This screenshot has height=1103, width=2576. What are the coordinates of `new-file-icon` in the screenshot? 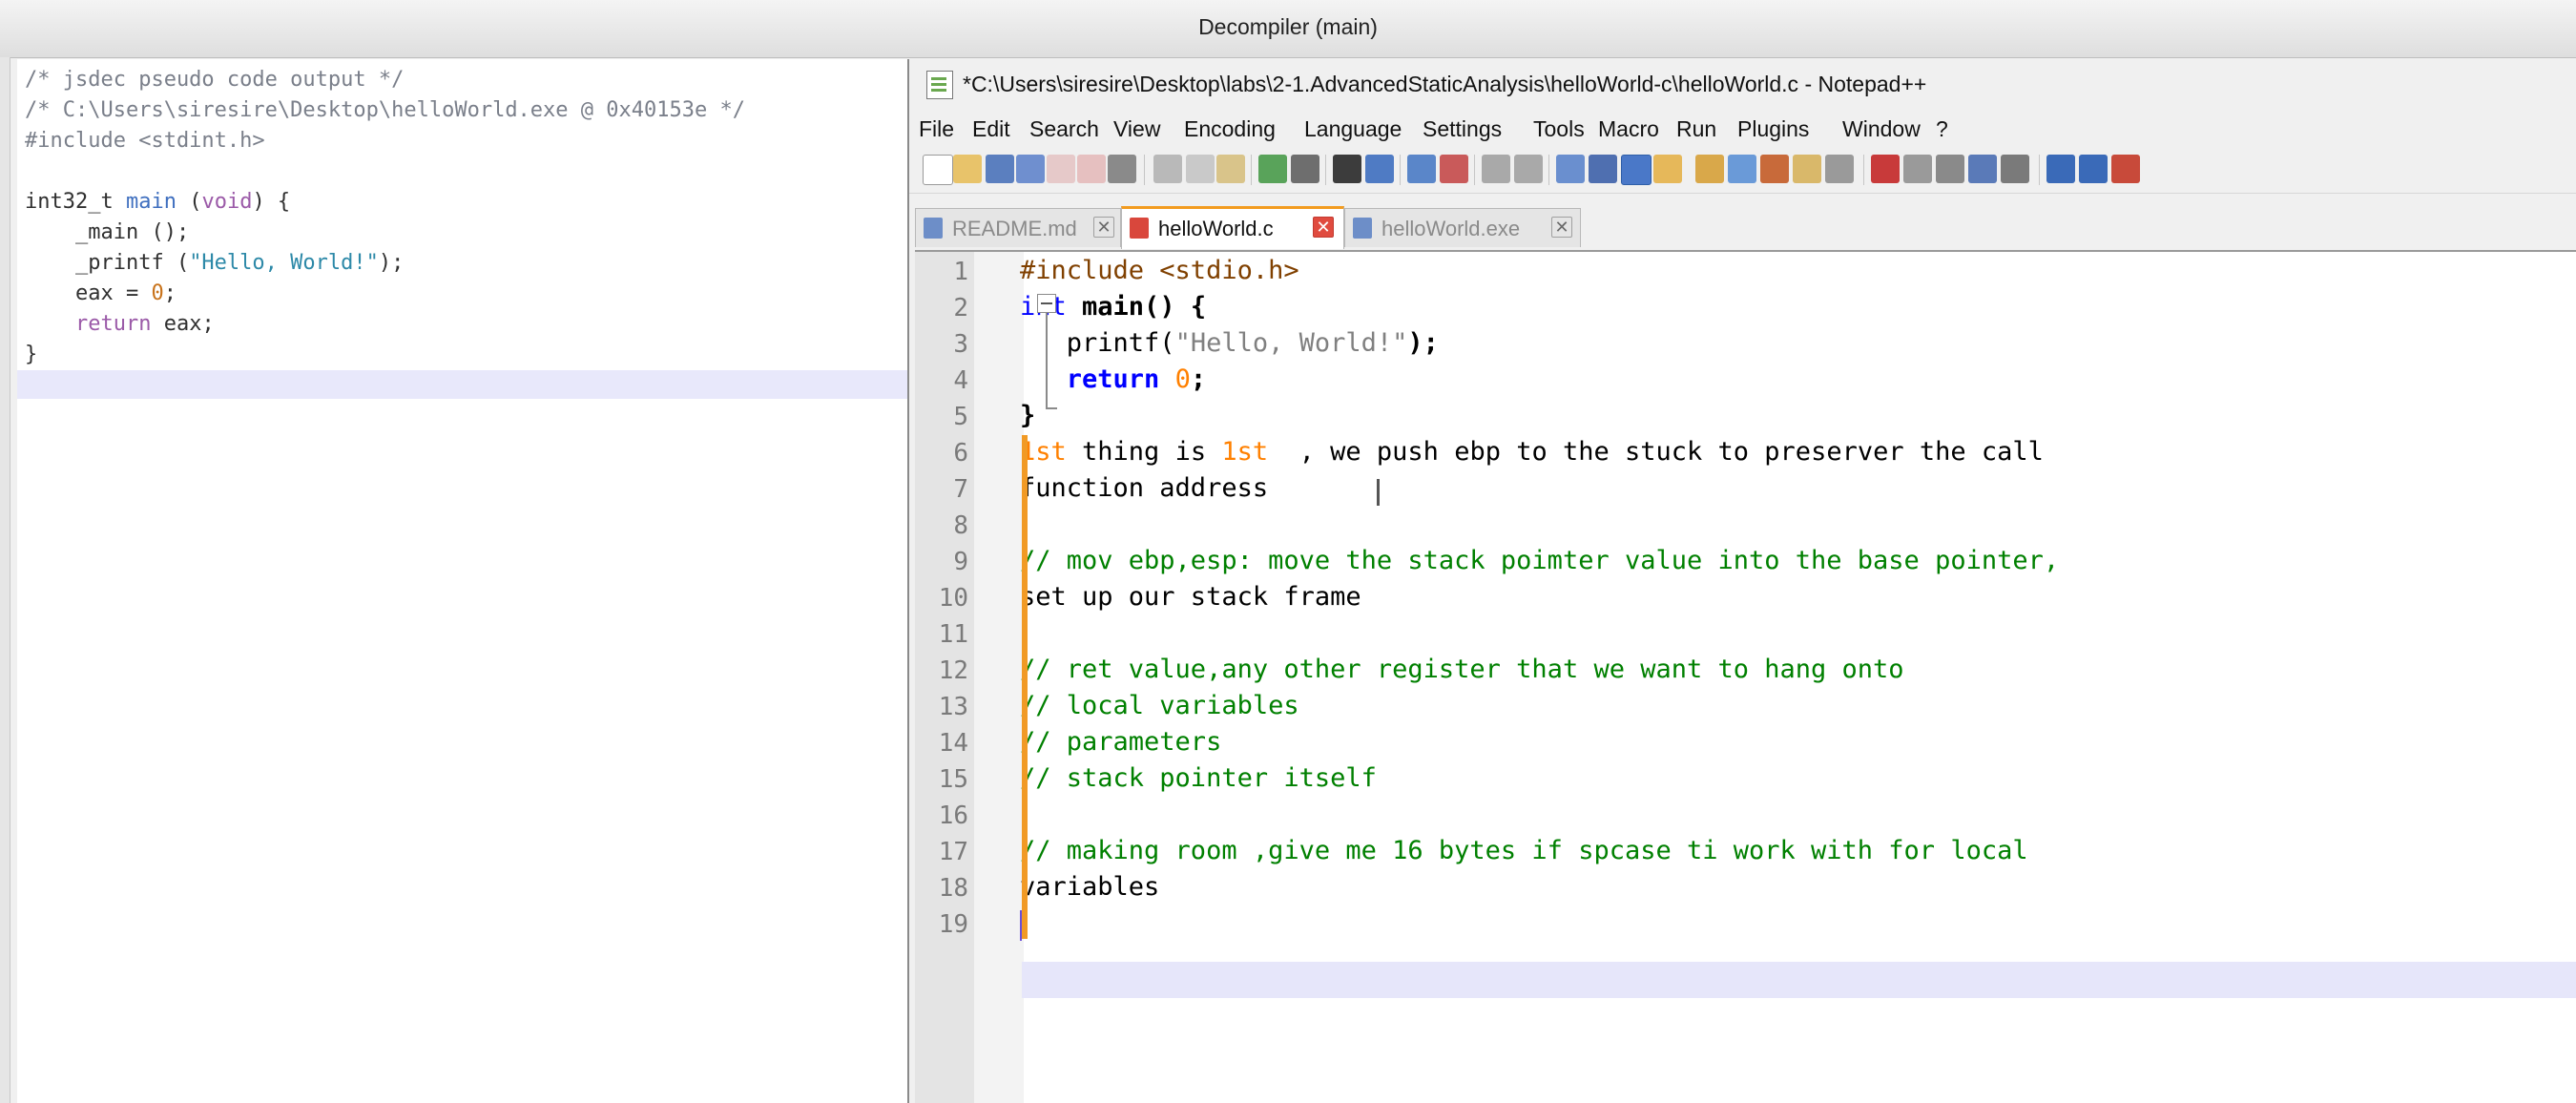 It's located at (938, 170).